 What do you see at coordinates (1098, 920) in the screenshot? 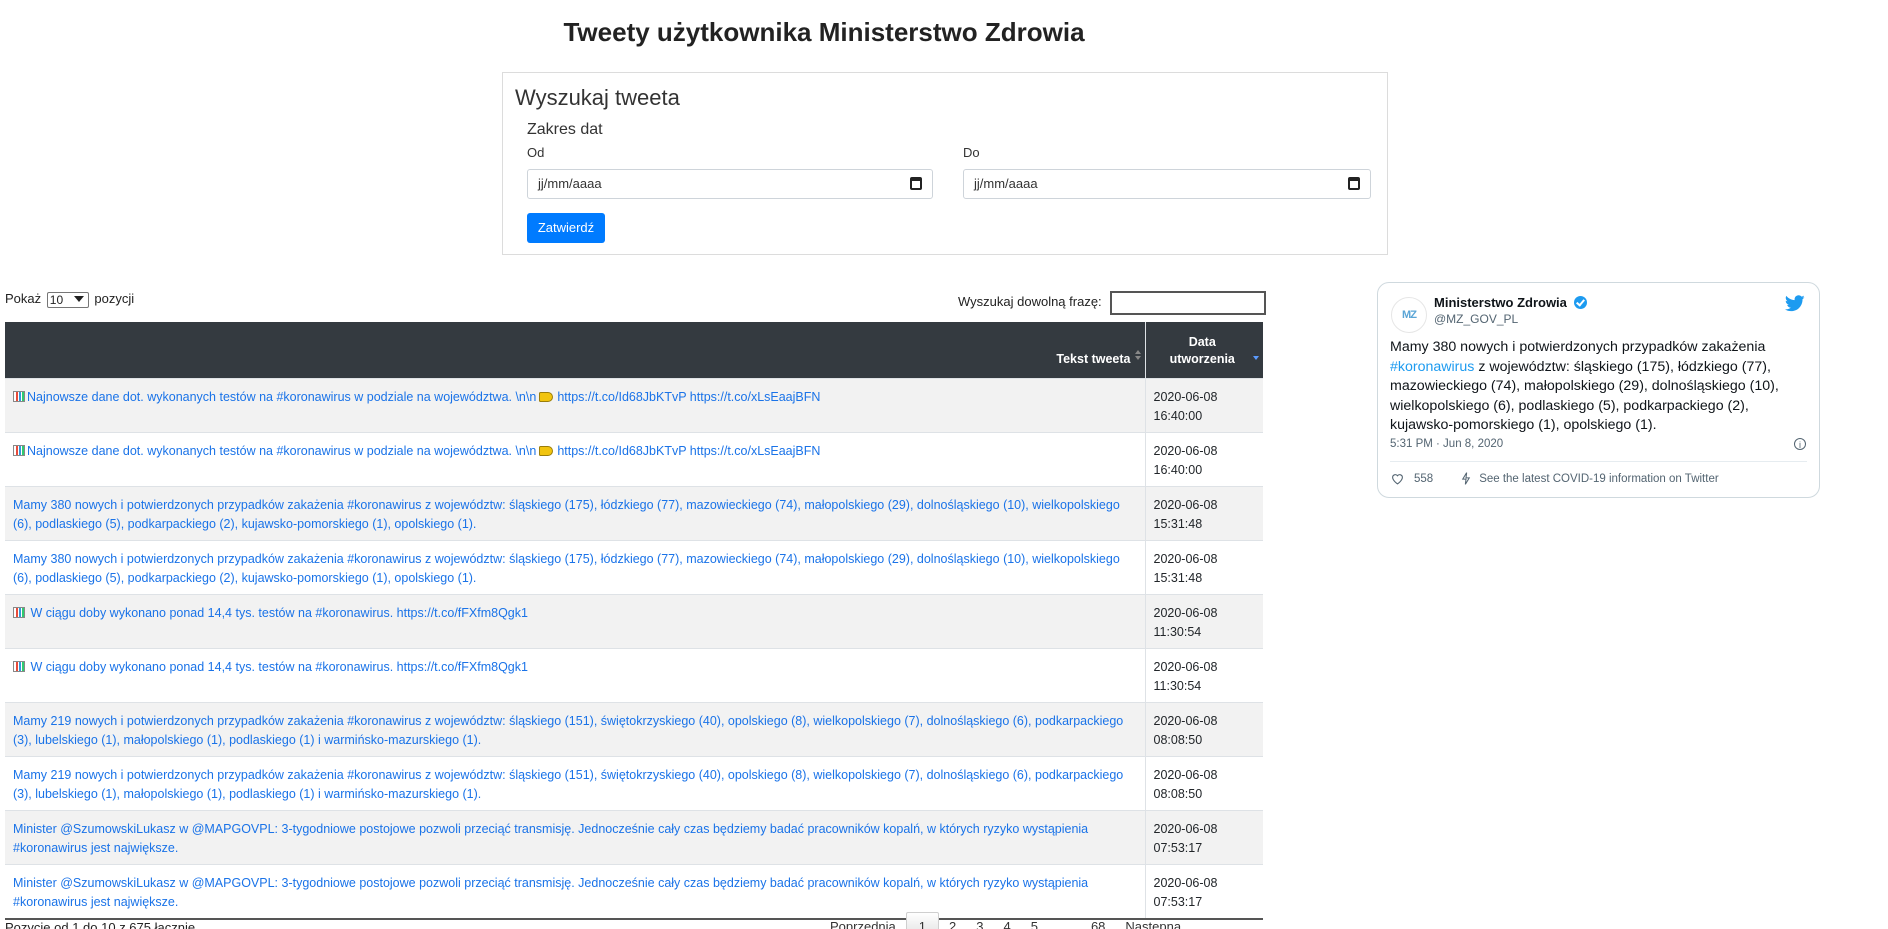
I see `pagination-page: 68` at bounding box center [1098, 920].